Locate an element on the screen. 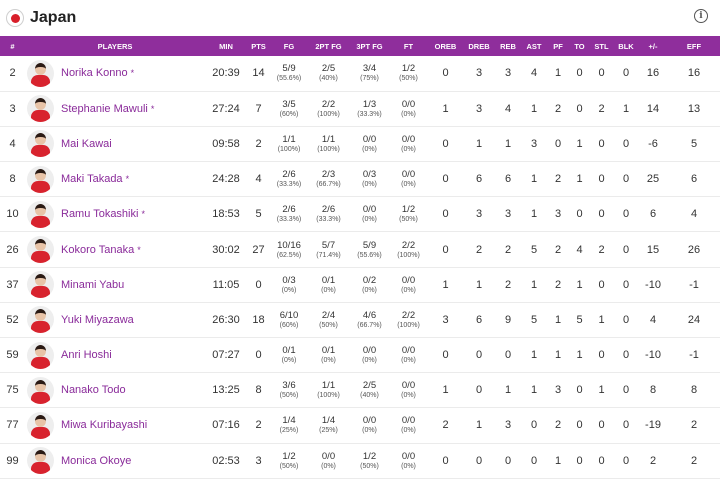 This screenshot has height=488, width=720. two-point-fg: 2/2 (100%) is located at coordinates (328, 108).